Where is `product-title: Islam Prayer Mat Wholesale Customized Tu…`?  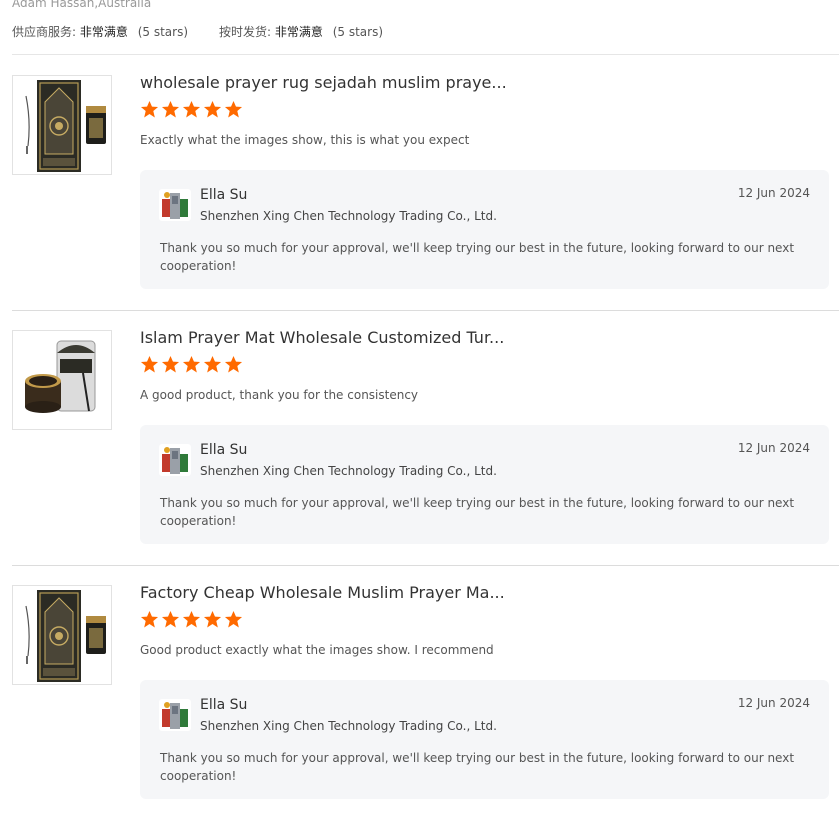
product-title: Islam Prayer Mat Wholesale Customized Tu… is located at coordinates (322, 337).